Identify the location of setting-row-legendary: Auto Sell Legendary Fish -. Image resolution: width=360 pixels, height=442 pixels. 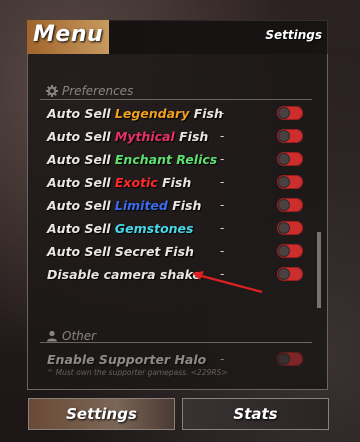
(177, 114).